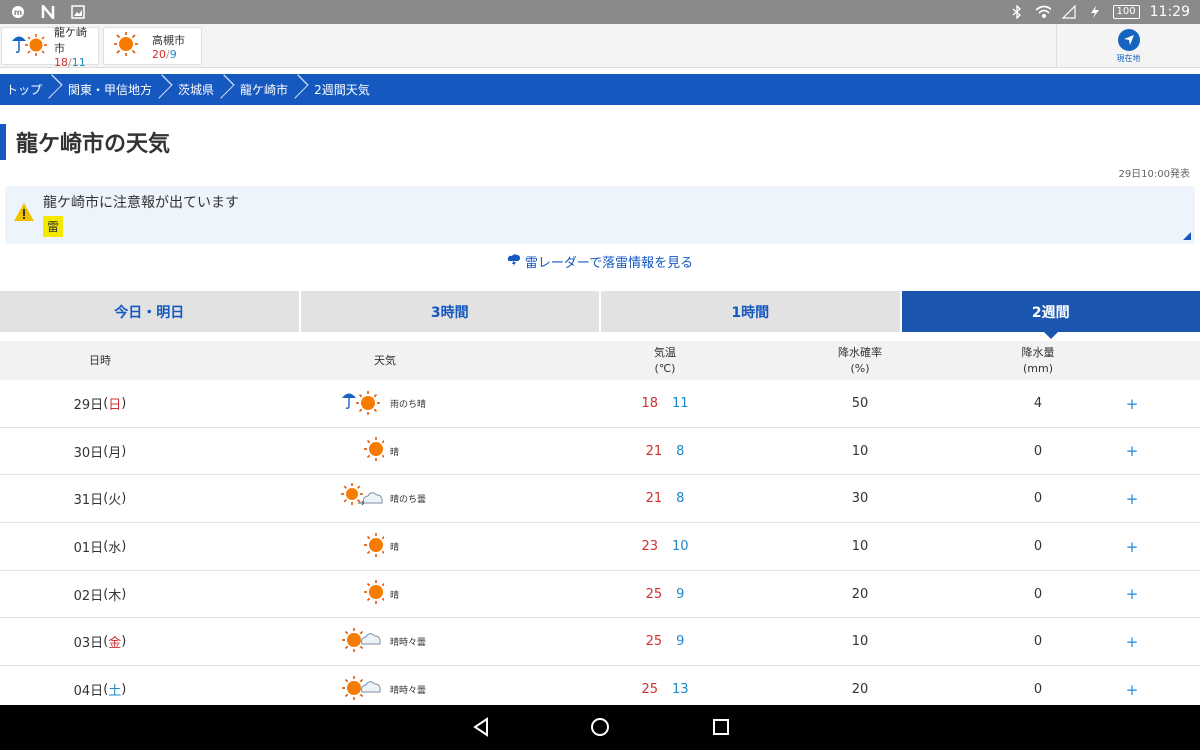 The image size is (1200, 750). I want to click on row-day-of-week: 月, so click(115, 453).